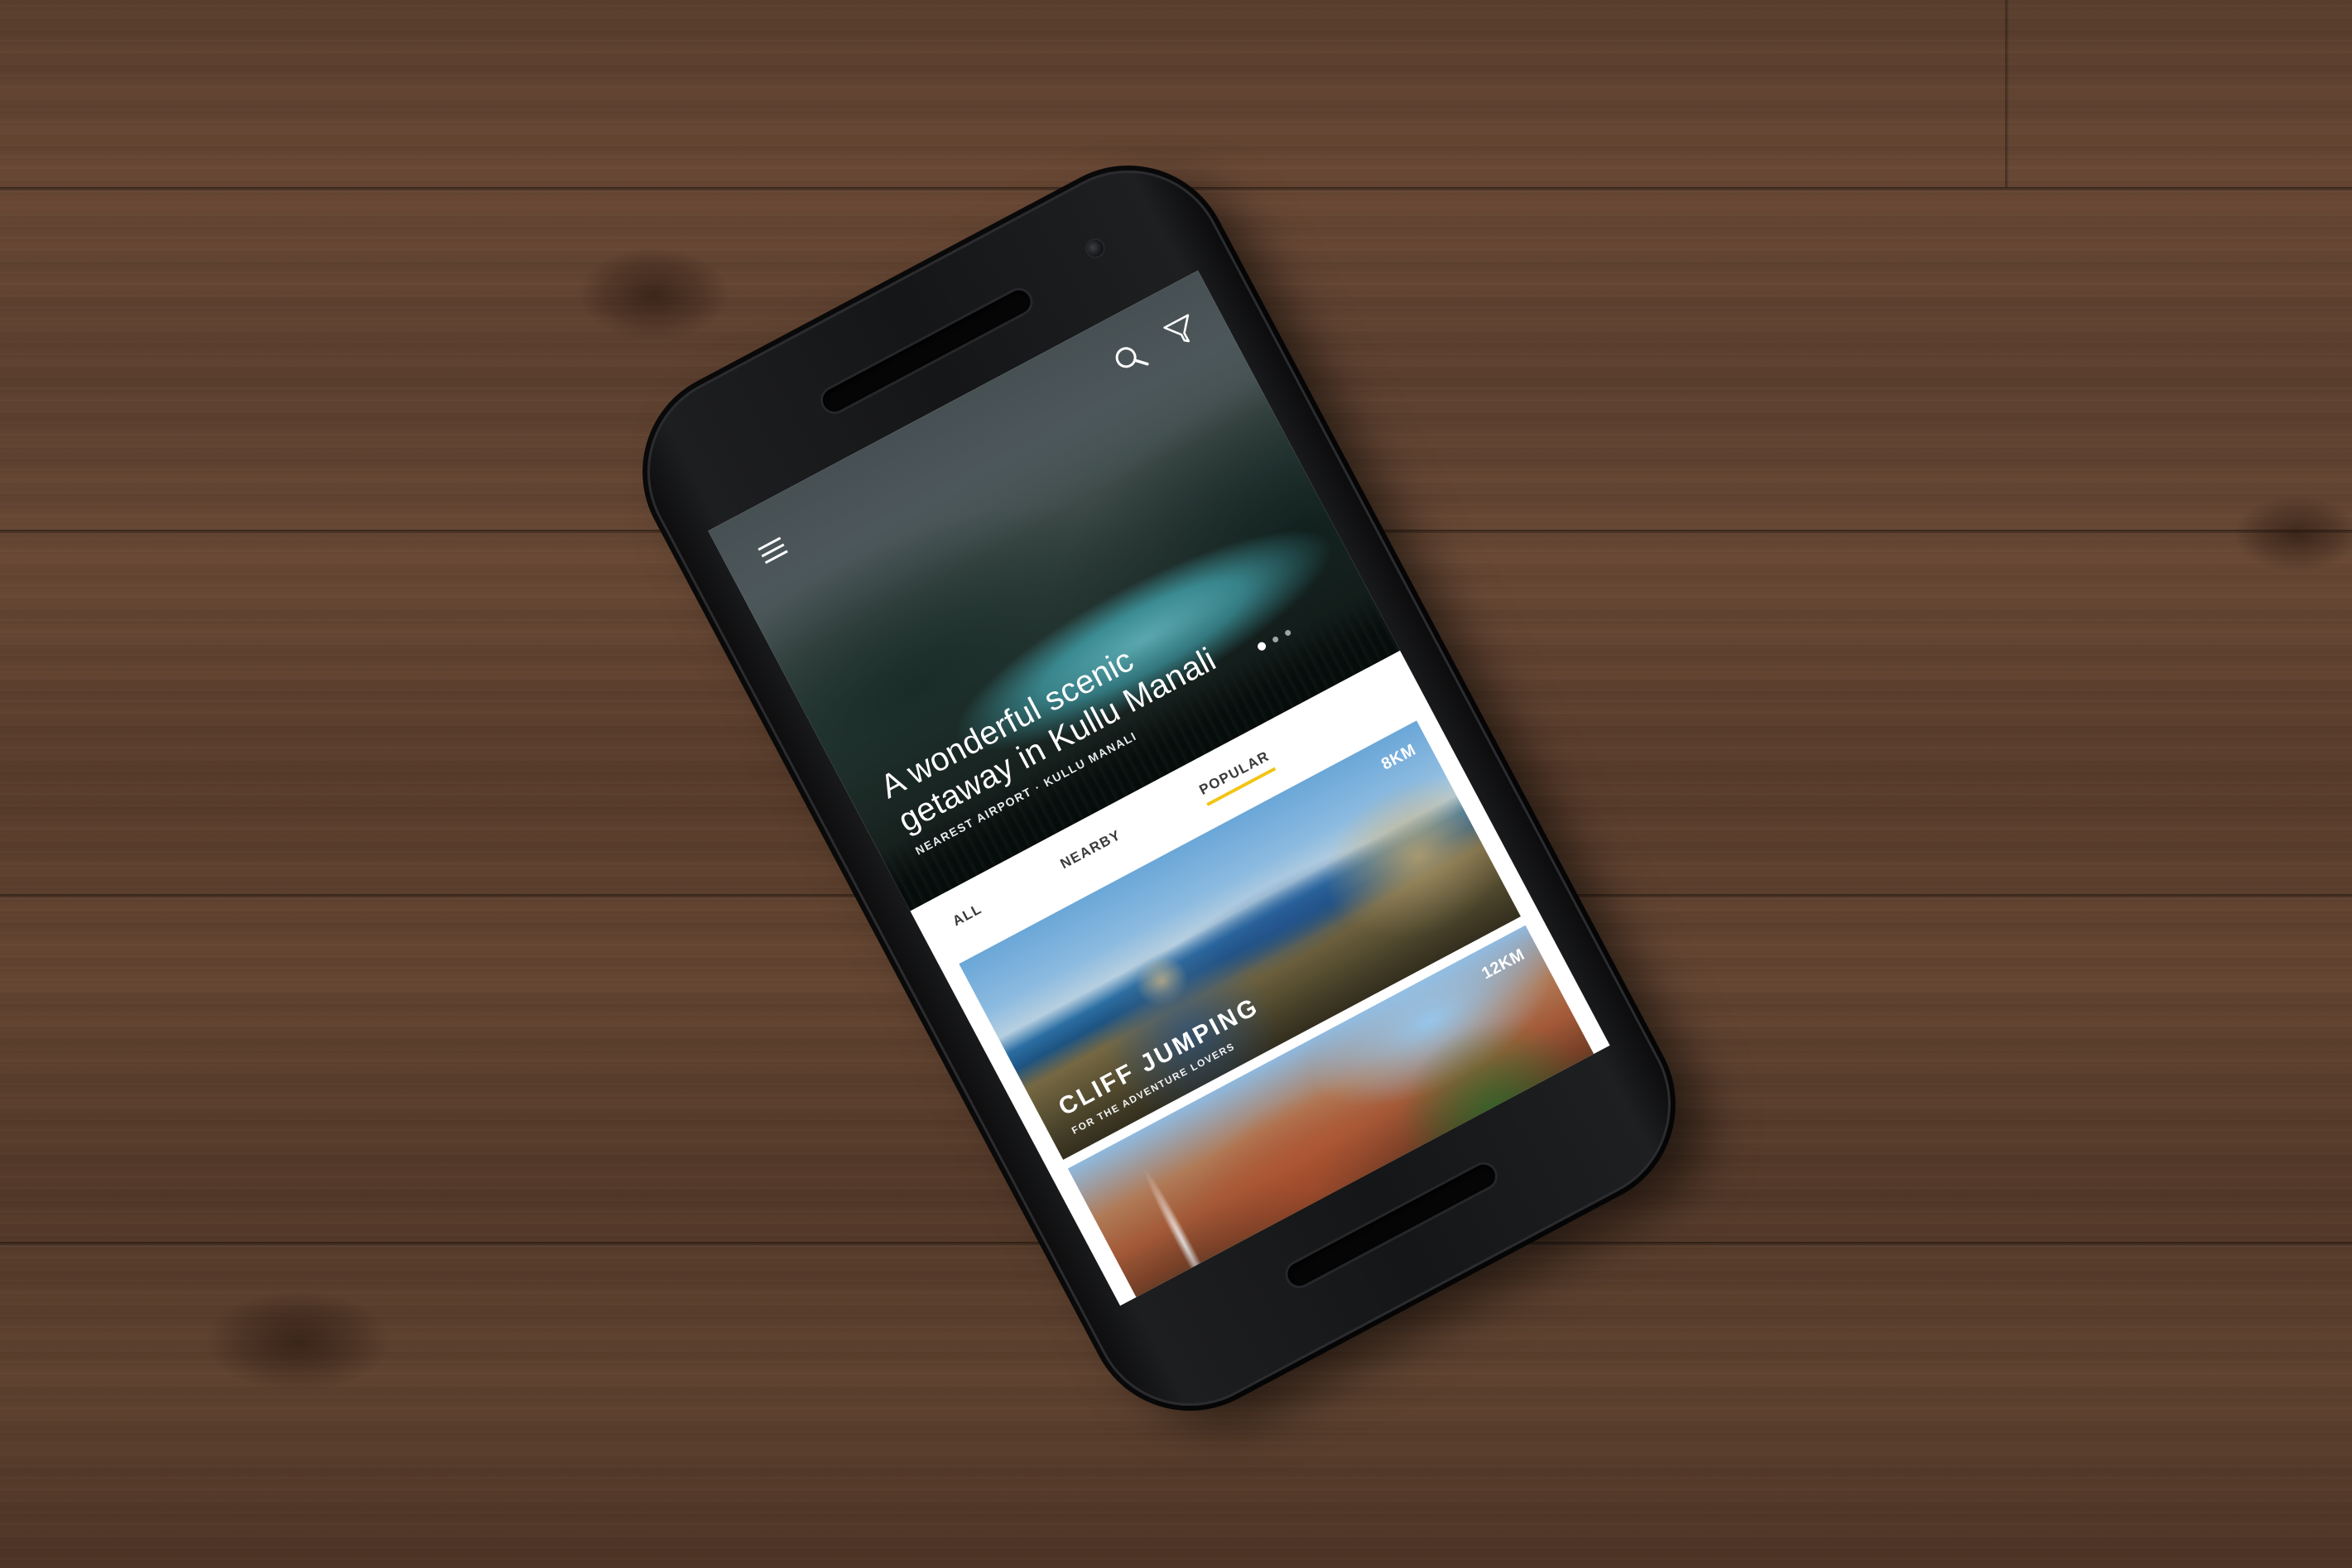 The height and width of the screenshot is (1568, 2352). What do you see at coordinates (773, 551) in the screenshot?
I see `menu-icon` at bounding box center [773, 551].